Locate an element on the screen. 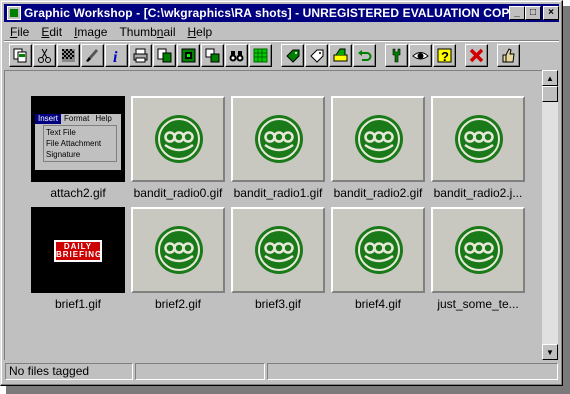 The height and width of the screenshot is (394, 570). thumbnail-caption: bandit_radio2.gif is located at coordinates (378, 193).